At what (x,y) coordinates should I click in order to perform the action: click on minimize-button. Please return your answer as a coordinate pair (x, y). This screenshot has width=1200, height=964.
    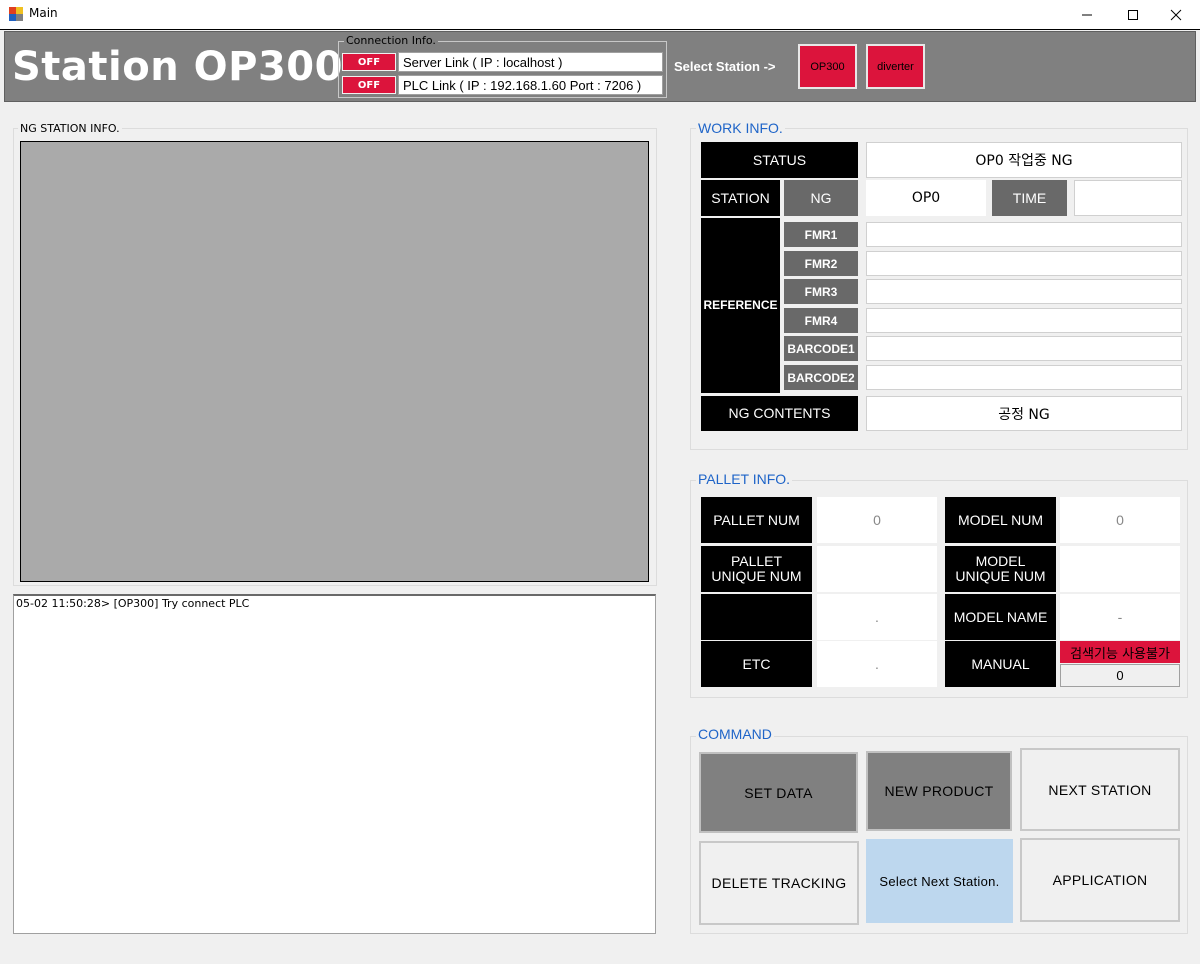
    Looking at the image, I should click on (1087, 14).